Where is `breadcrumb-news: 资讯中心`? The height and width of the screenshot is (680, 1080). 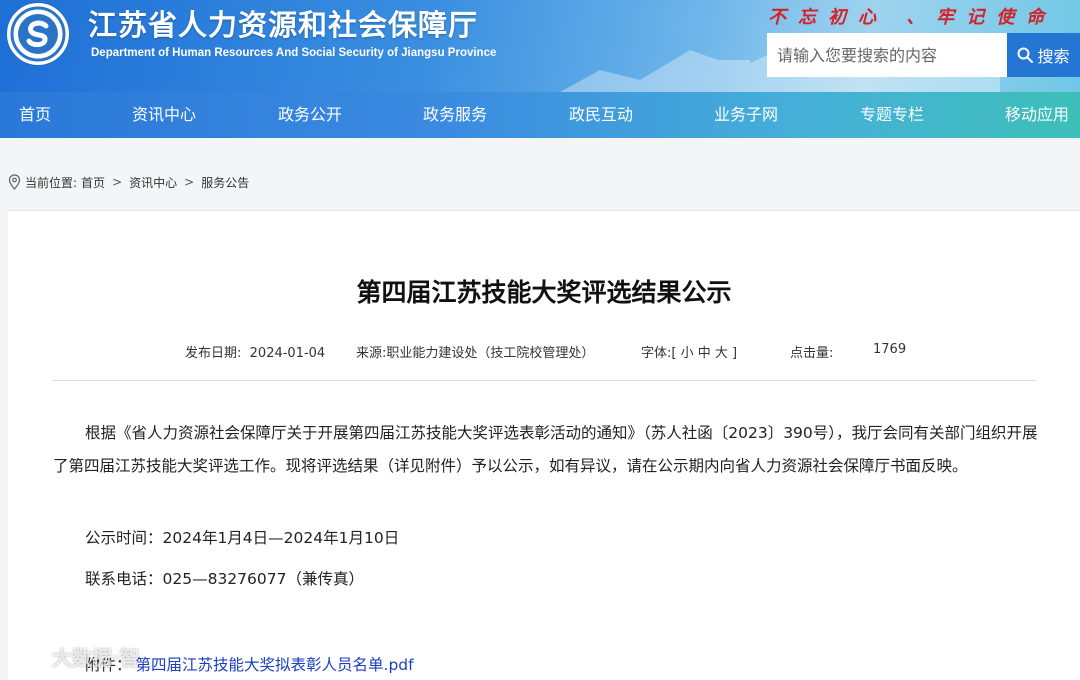 breadcrumb-news: 资讯中心 is located at coordinates (153, 182).